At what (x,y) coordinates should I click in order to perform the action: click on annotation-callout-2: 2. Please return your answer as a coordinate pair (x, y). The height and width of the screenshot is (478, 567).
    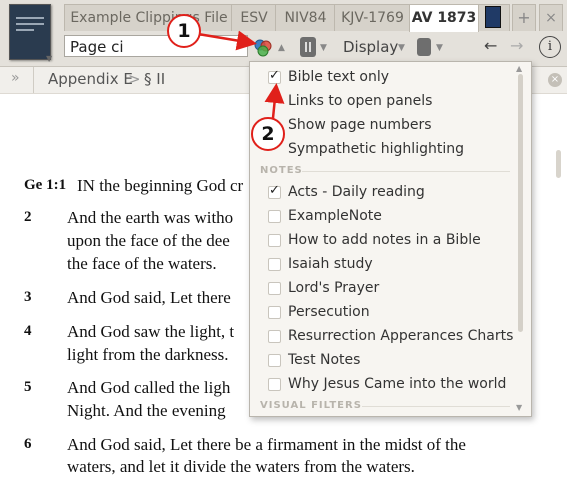
    Looking at the image, I should click on (268, 134).